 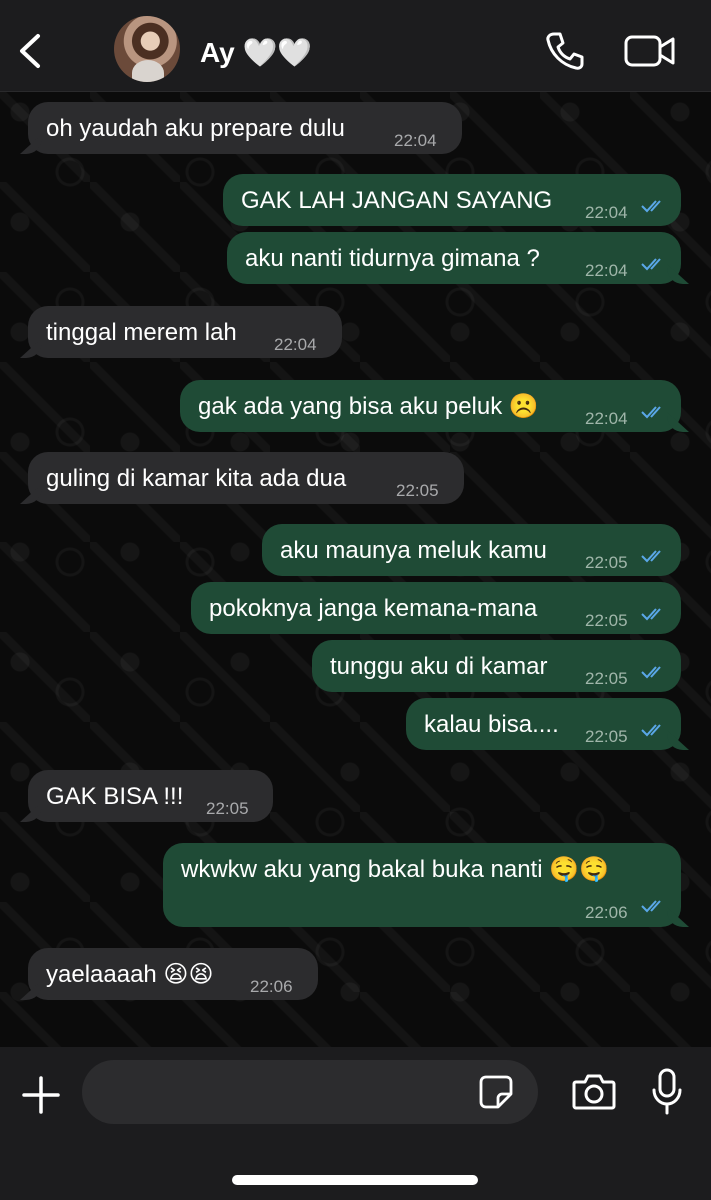 What do you see at coordinates (256, 52) in the screenshot?
I see `contact-name: Ay 🤍🤍` at bounding box center [256, 52].